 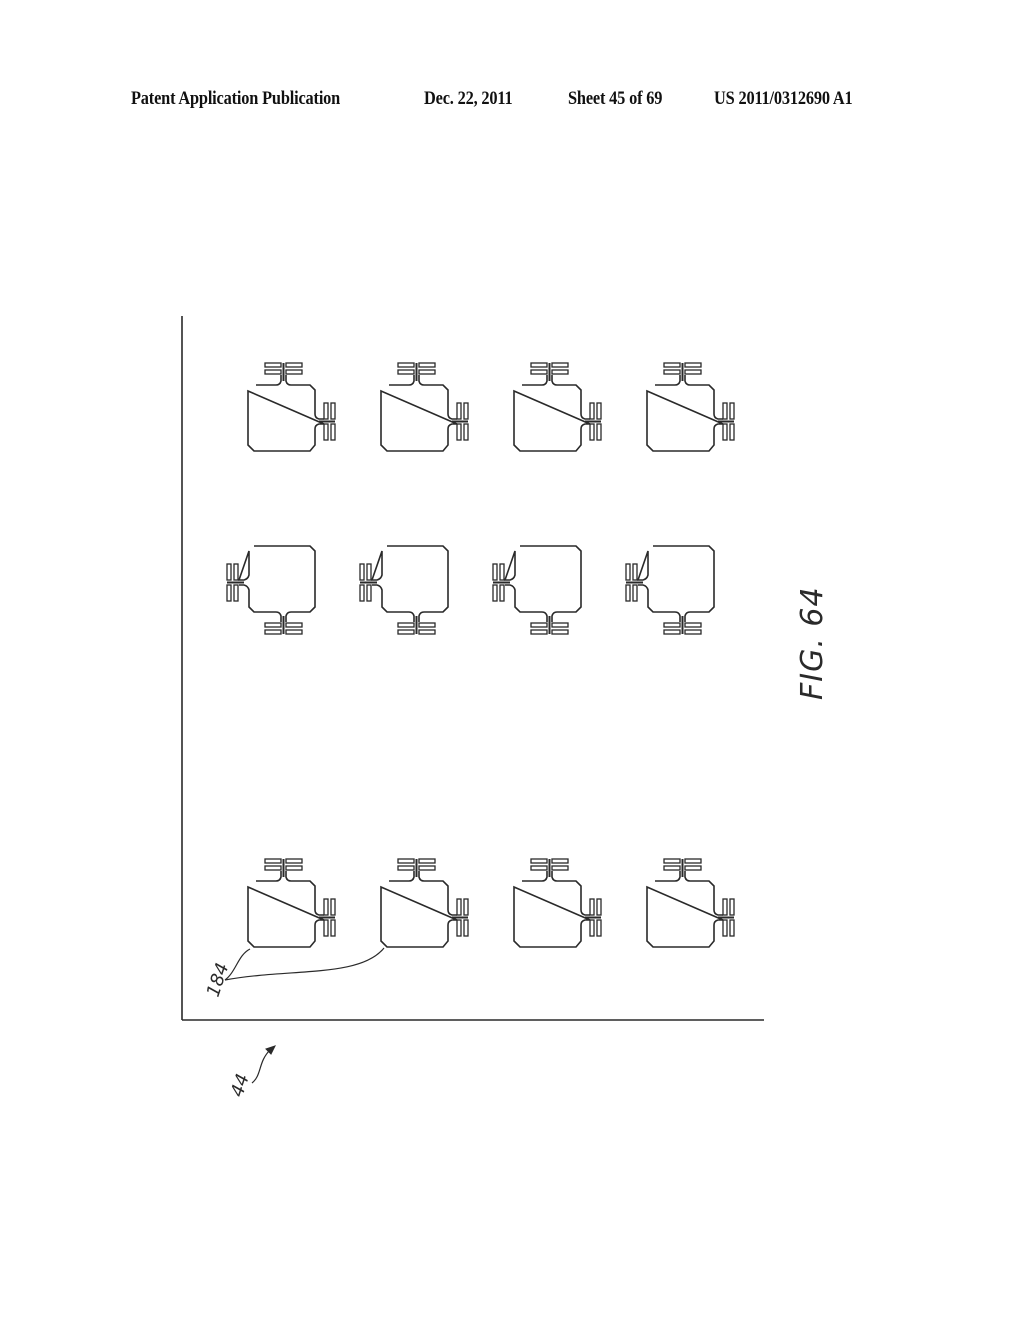 I want to click on reference-numeral-44: 44, so click(x=240, y=1085).